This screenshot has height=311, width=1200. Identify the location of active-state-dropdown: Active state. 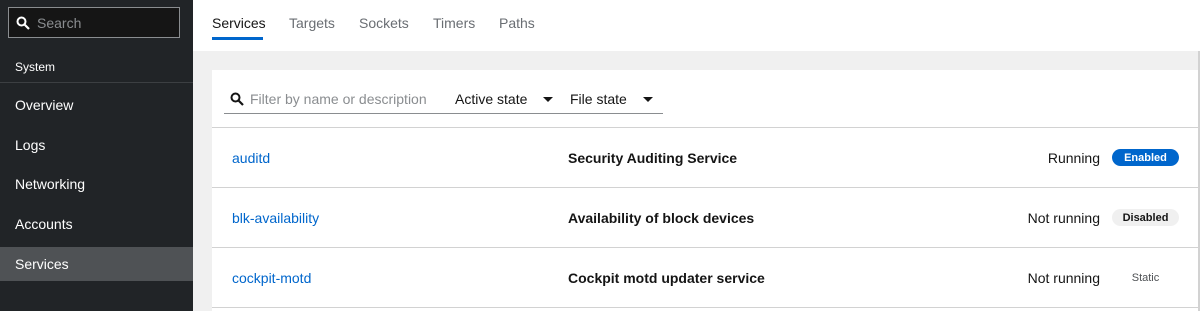
(505, 99).